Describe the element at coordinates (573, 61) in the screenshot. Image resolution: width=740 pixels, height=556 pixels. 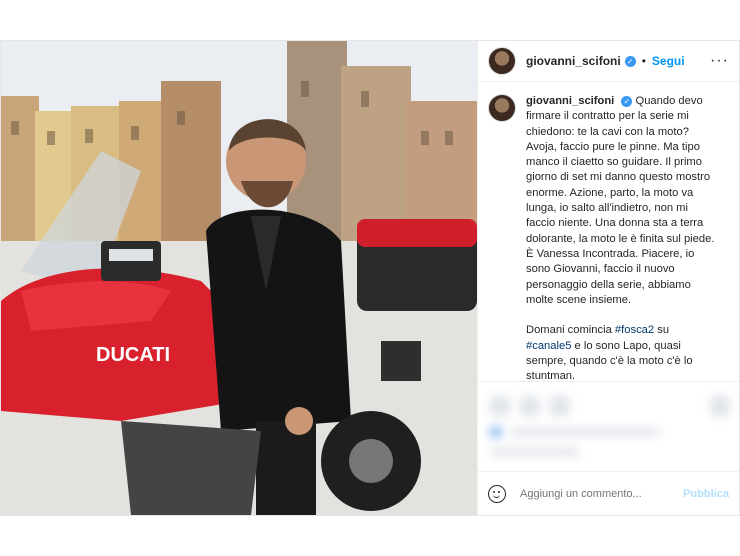
I see `username: giovanni_scifoni` at that location.